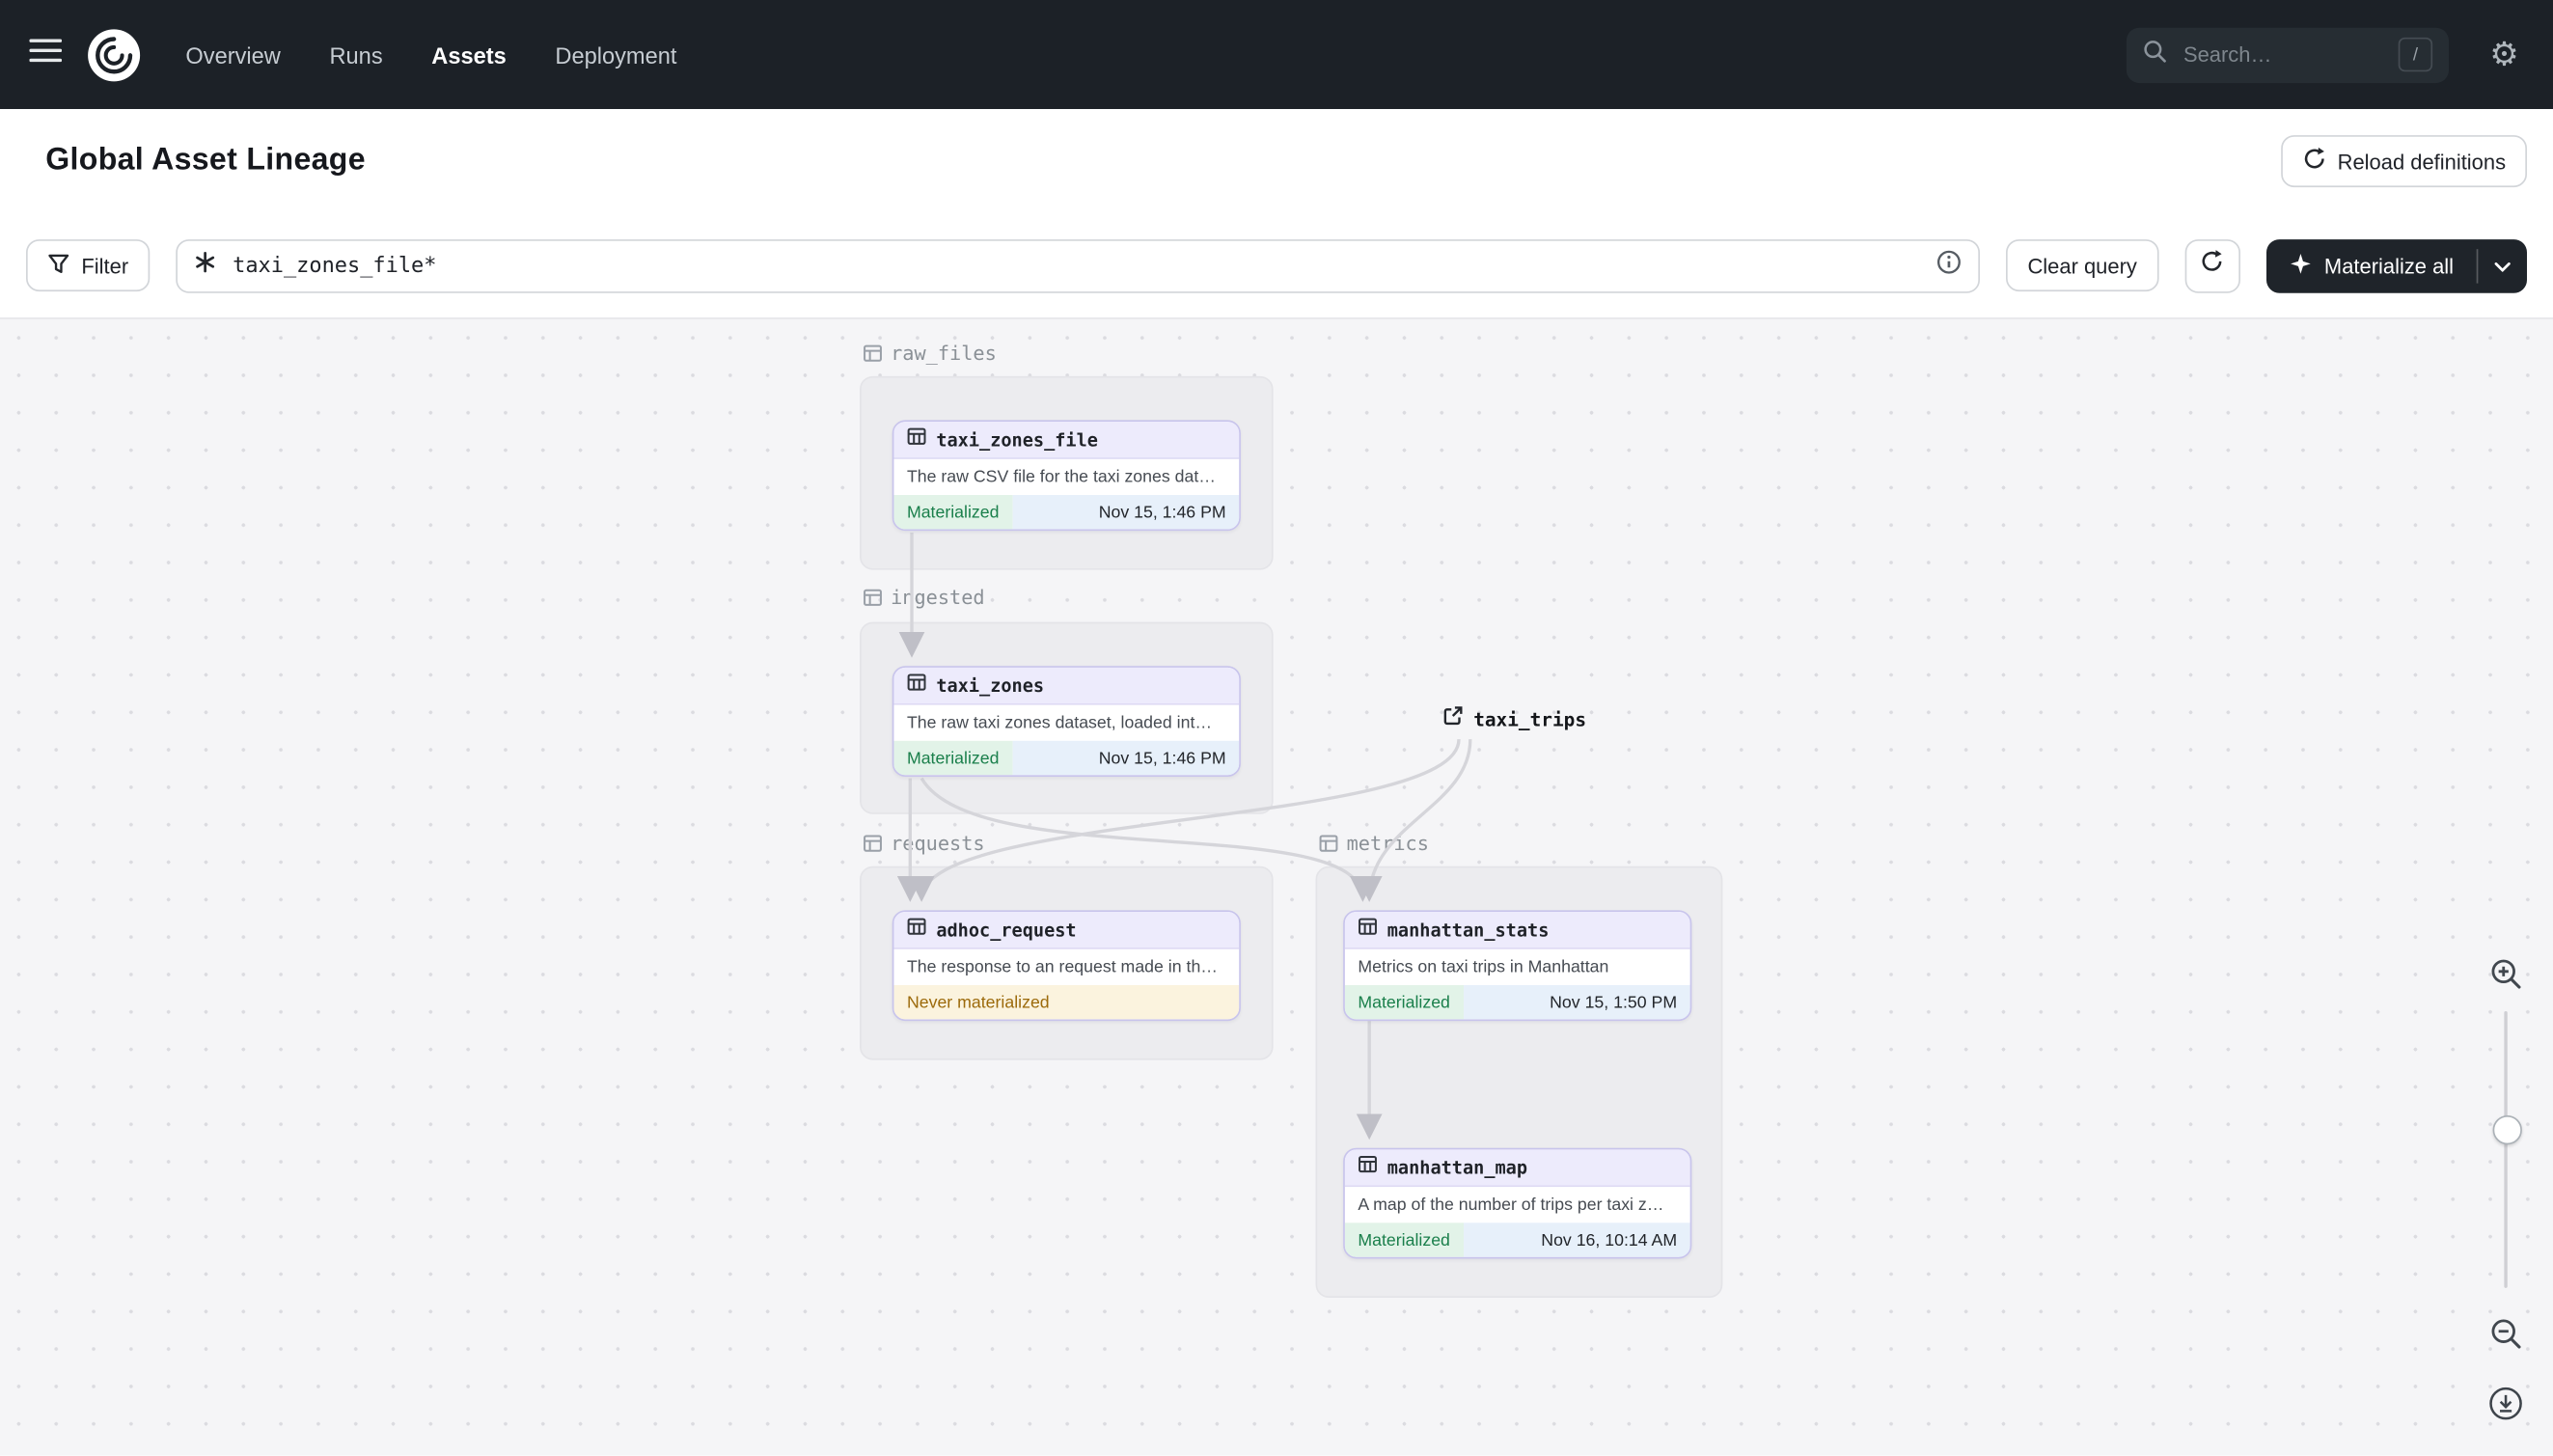 The height and width of the screenshot is (1456, 2553). What do you see at coordinates (1276, 55) in the screenshot?
I see `top-navigation-bar: Overview Runs Assets Deployment / ⚙` at bounding box center [1276, 55].